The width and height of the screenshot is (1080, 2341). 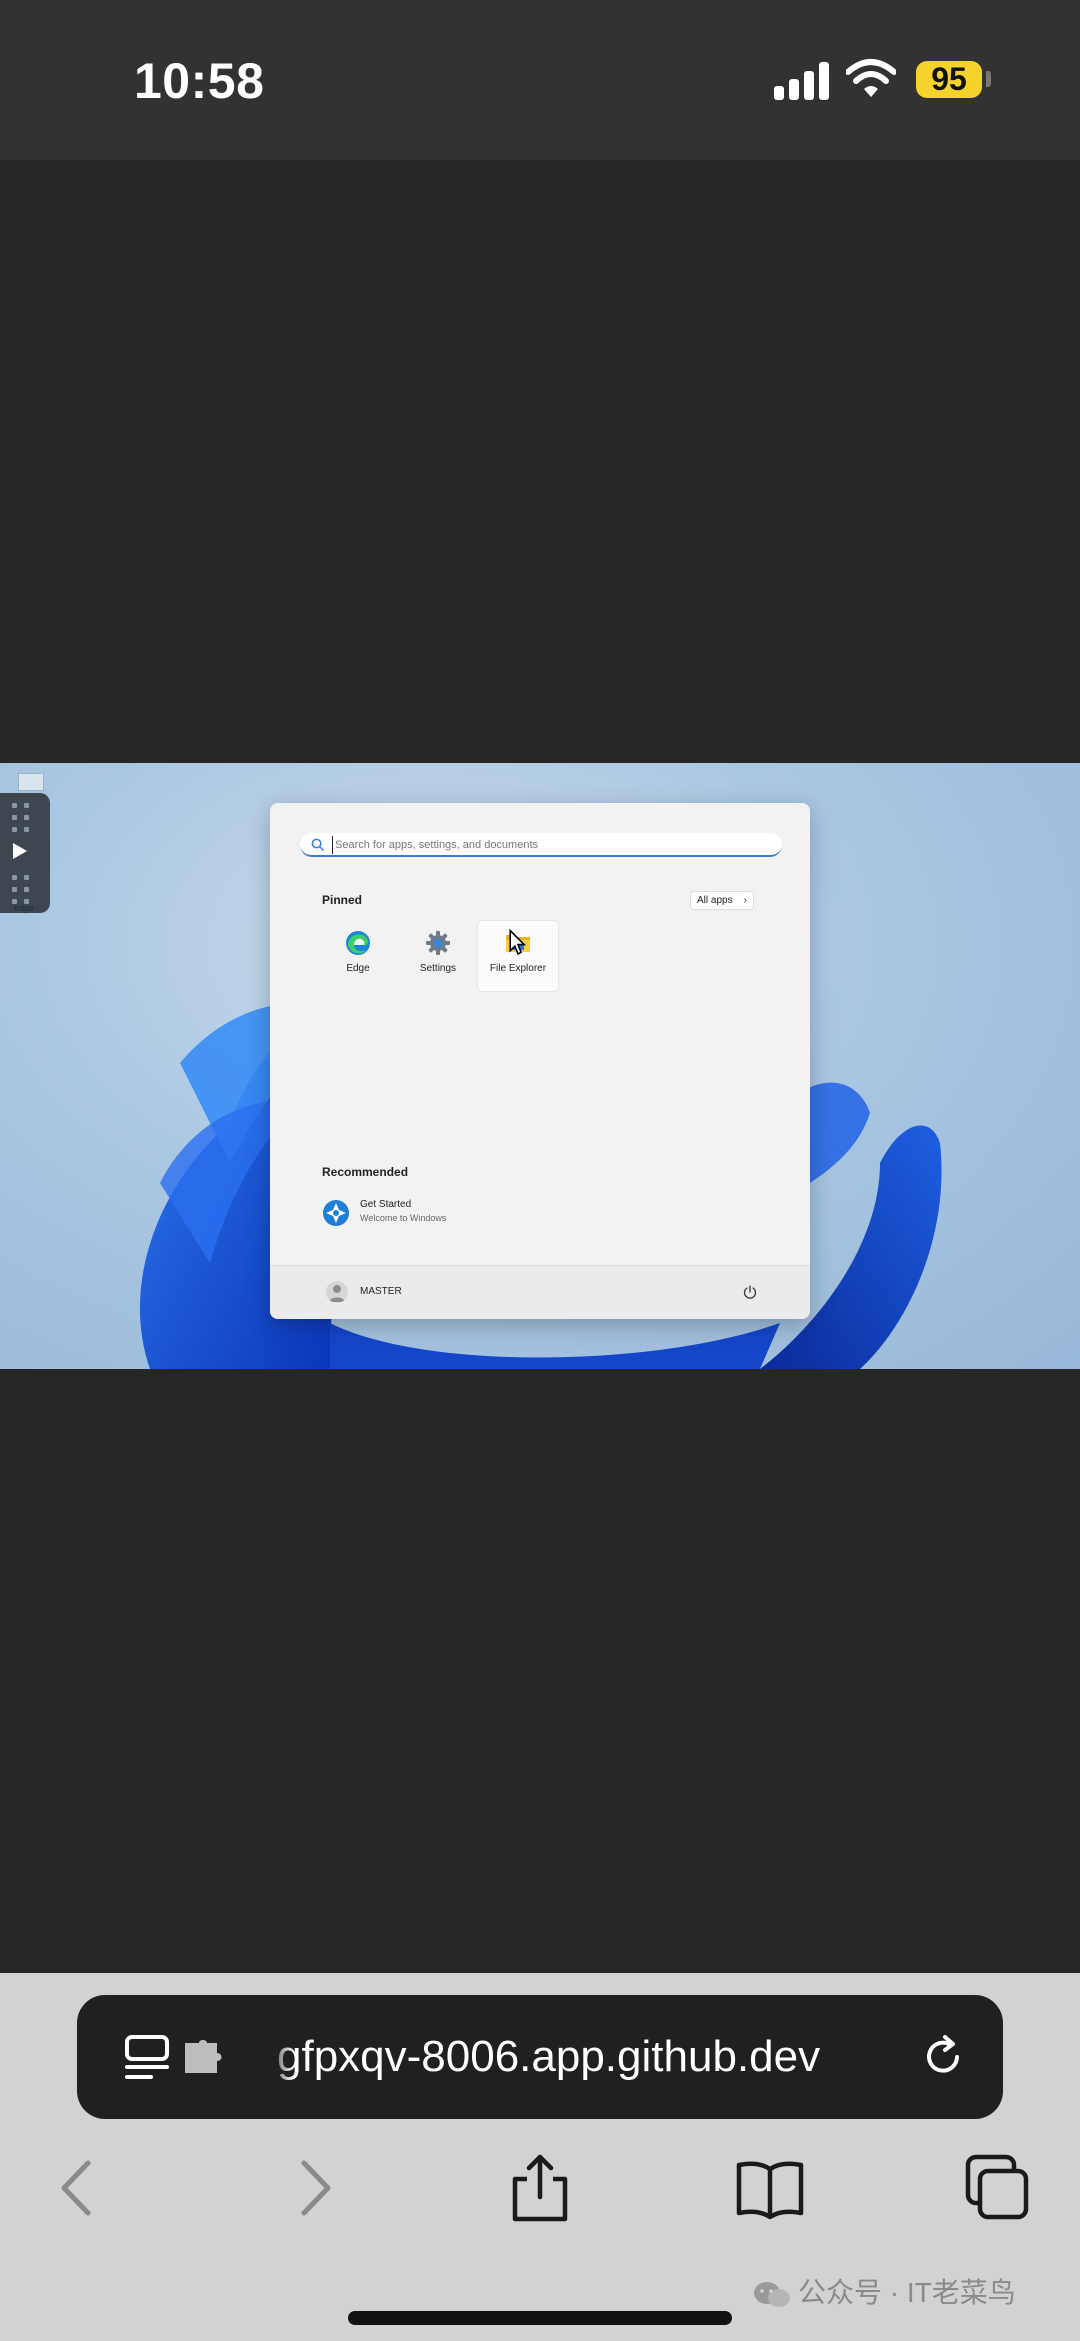 What do you see at coordinates (540, 2318) in the screenshot?
I see `home-indicator` at bounding box center [540, 2318].